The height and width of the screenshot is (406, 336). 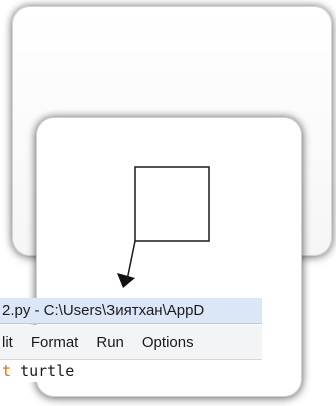 I want to click on editor-menu-bar: lit Format Run Options, so click(x=131, y=342).